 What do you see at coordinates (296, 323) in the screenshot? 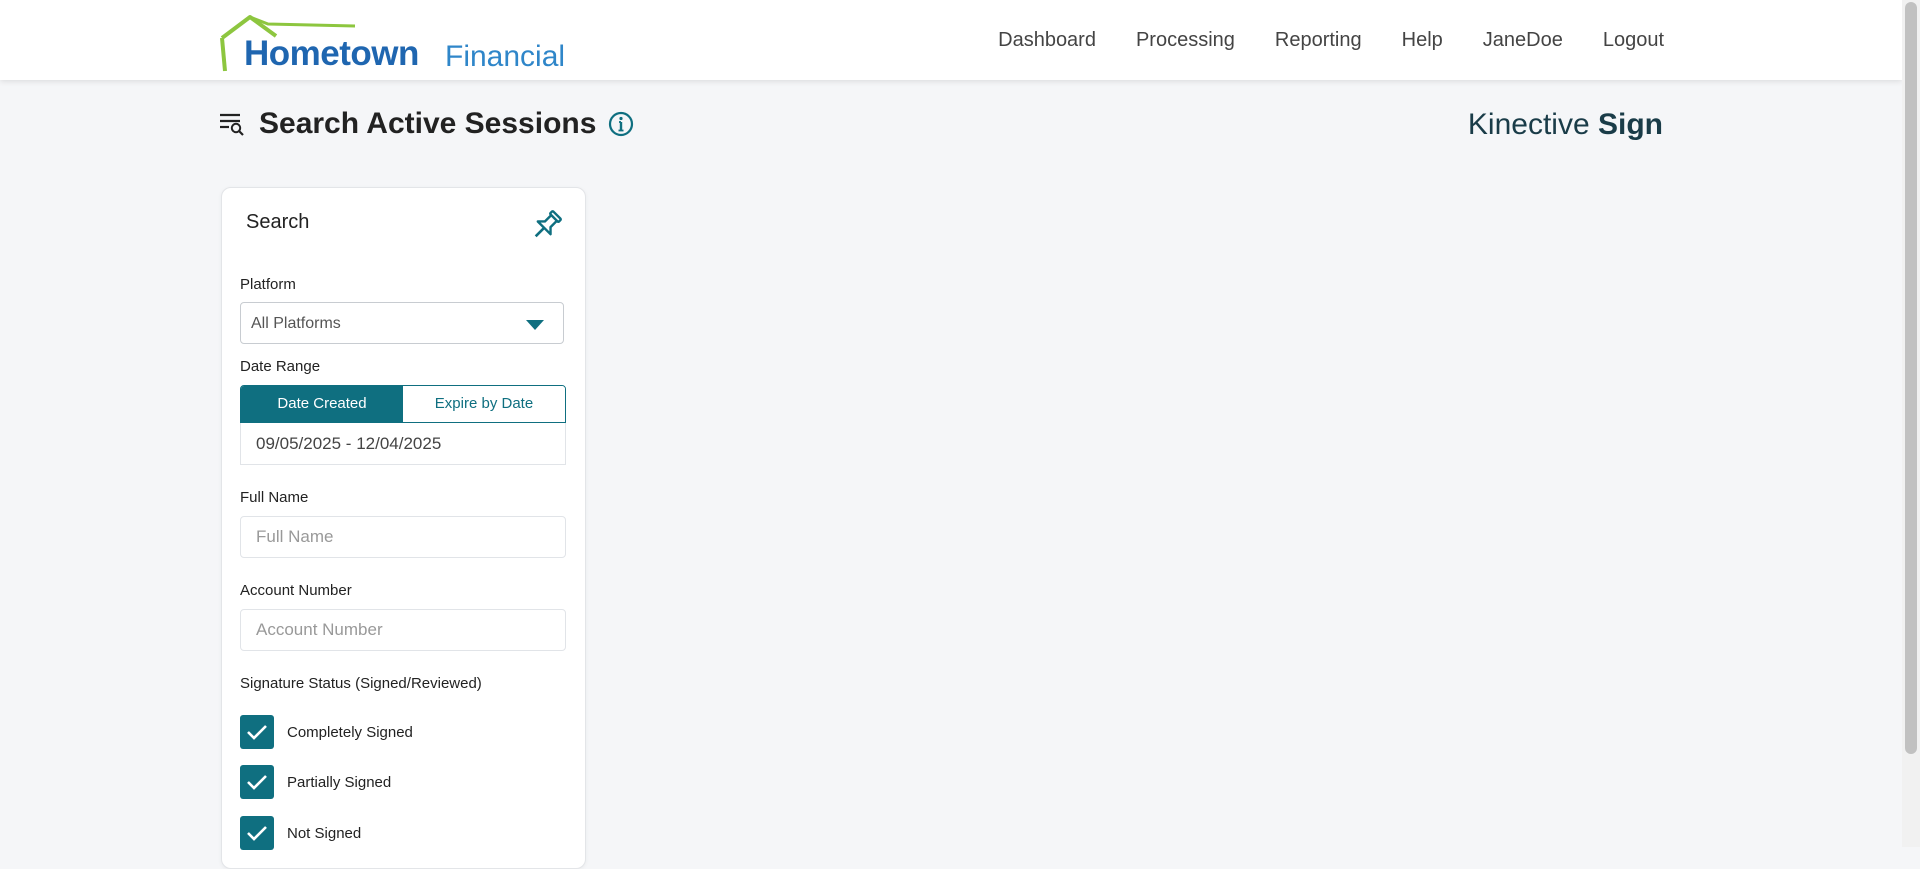
I see `platform-select-value: All Platforms` at bounding box center [296, 323].